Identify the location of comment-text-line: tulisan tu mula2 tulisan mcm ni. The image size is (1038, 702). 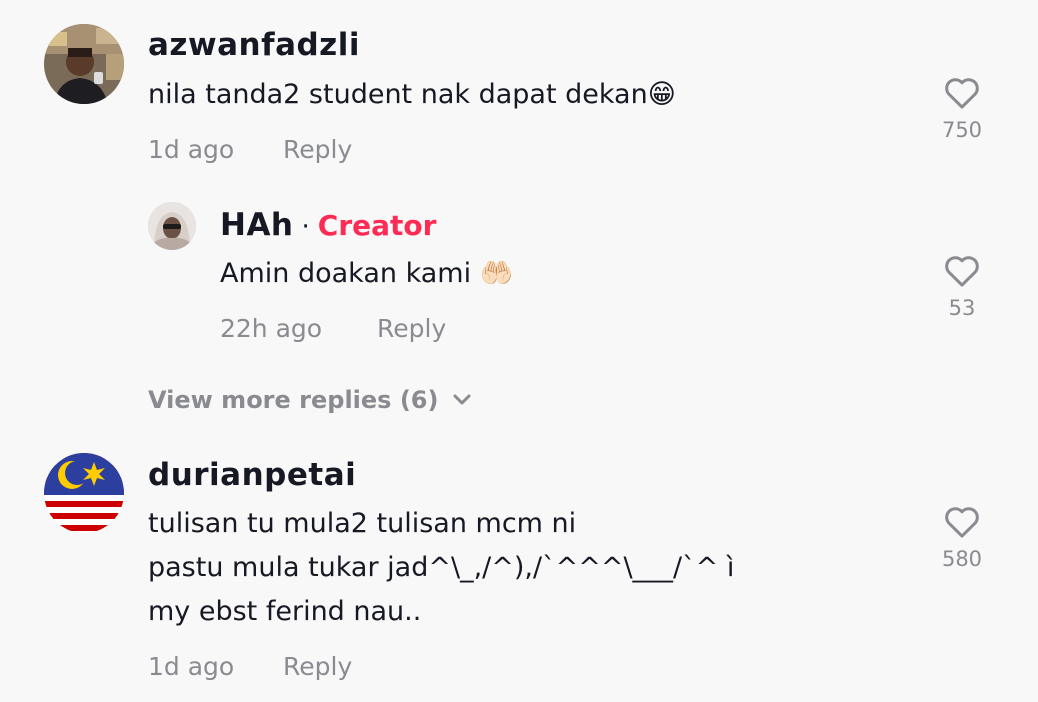
(362, 523).